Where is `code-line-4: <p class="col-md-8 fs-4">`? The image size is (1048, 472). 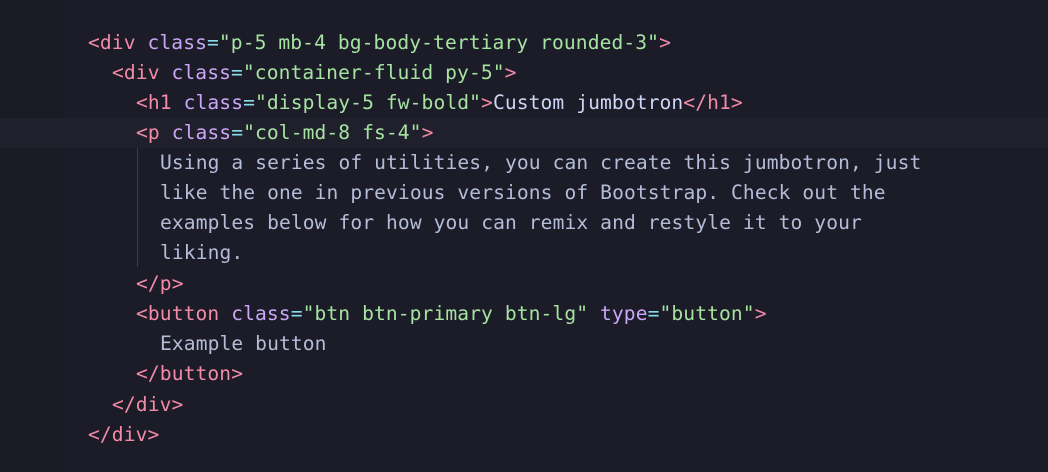 code-line-4: <p class="col-md-8 fs-4"> is located at coordinates (524, 133).